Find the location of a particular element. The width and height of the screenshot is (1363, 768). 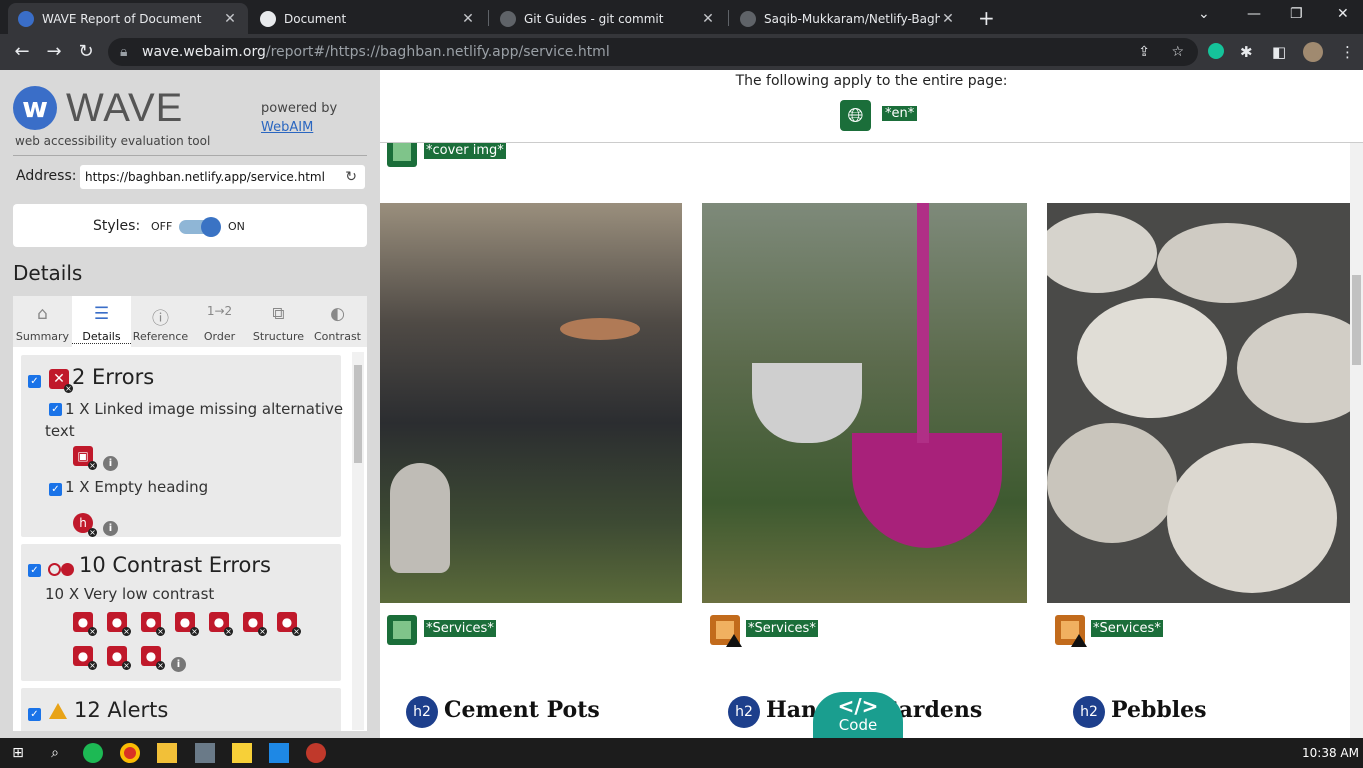

browser-tab: Document ✕ is located at coordinates (368, 18).